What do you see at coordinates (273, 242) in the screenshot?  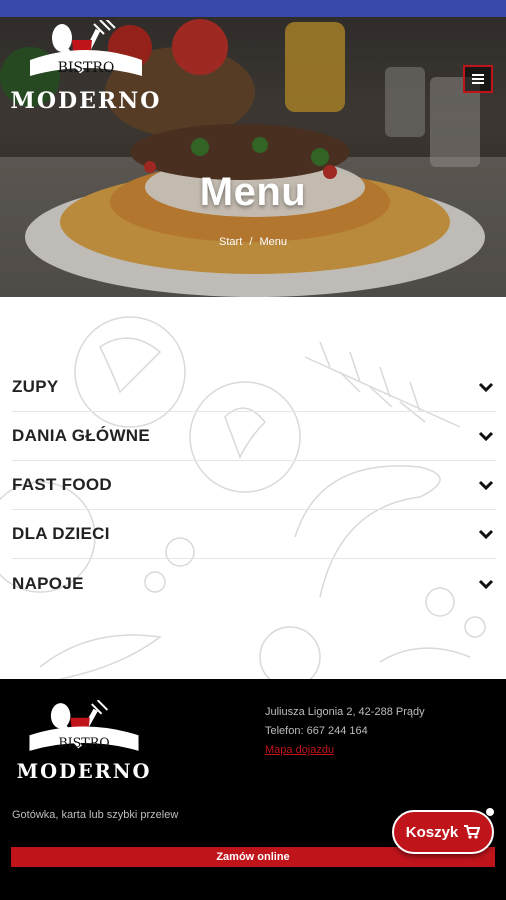 I see `breadcrumb-current: Menu` at bounding box center [273, 242].